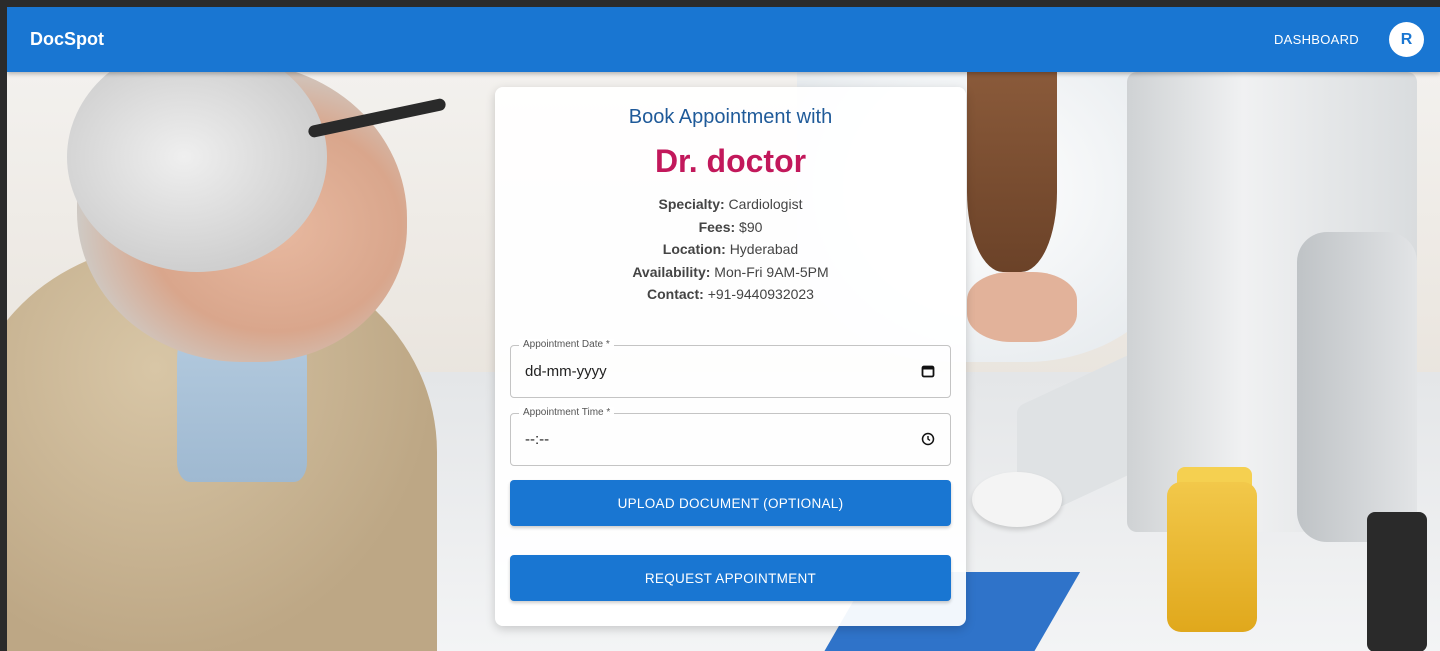  I want to click on clock-icon, so click(928, 439).